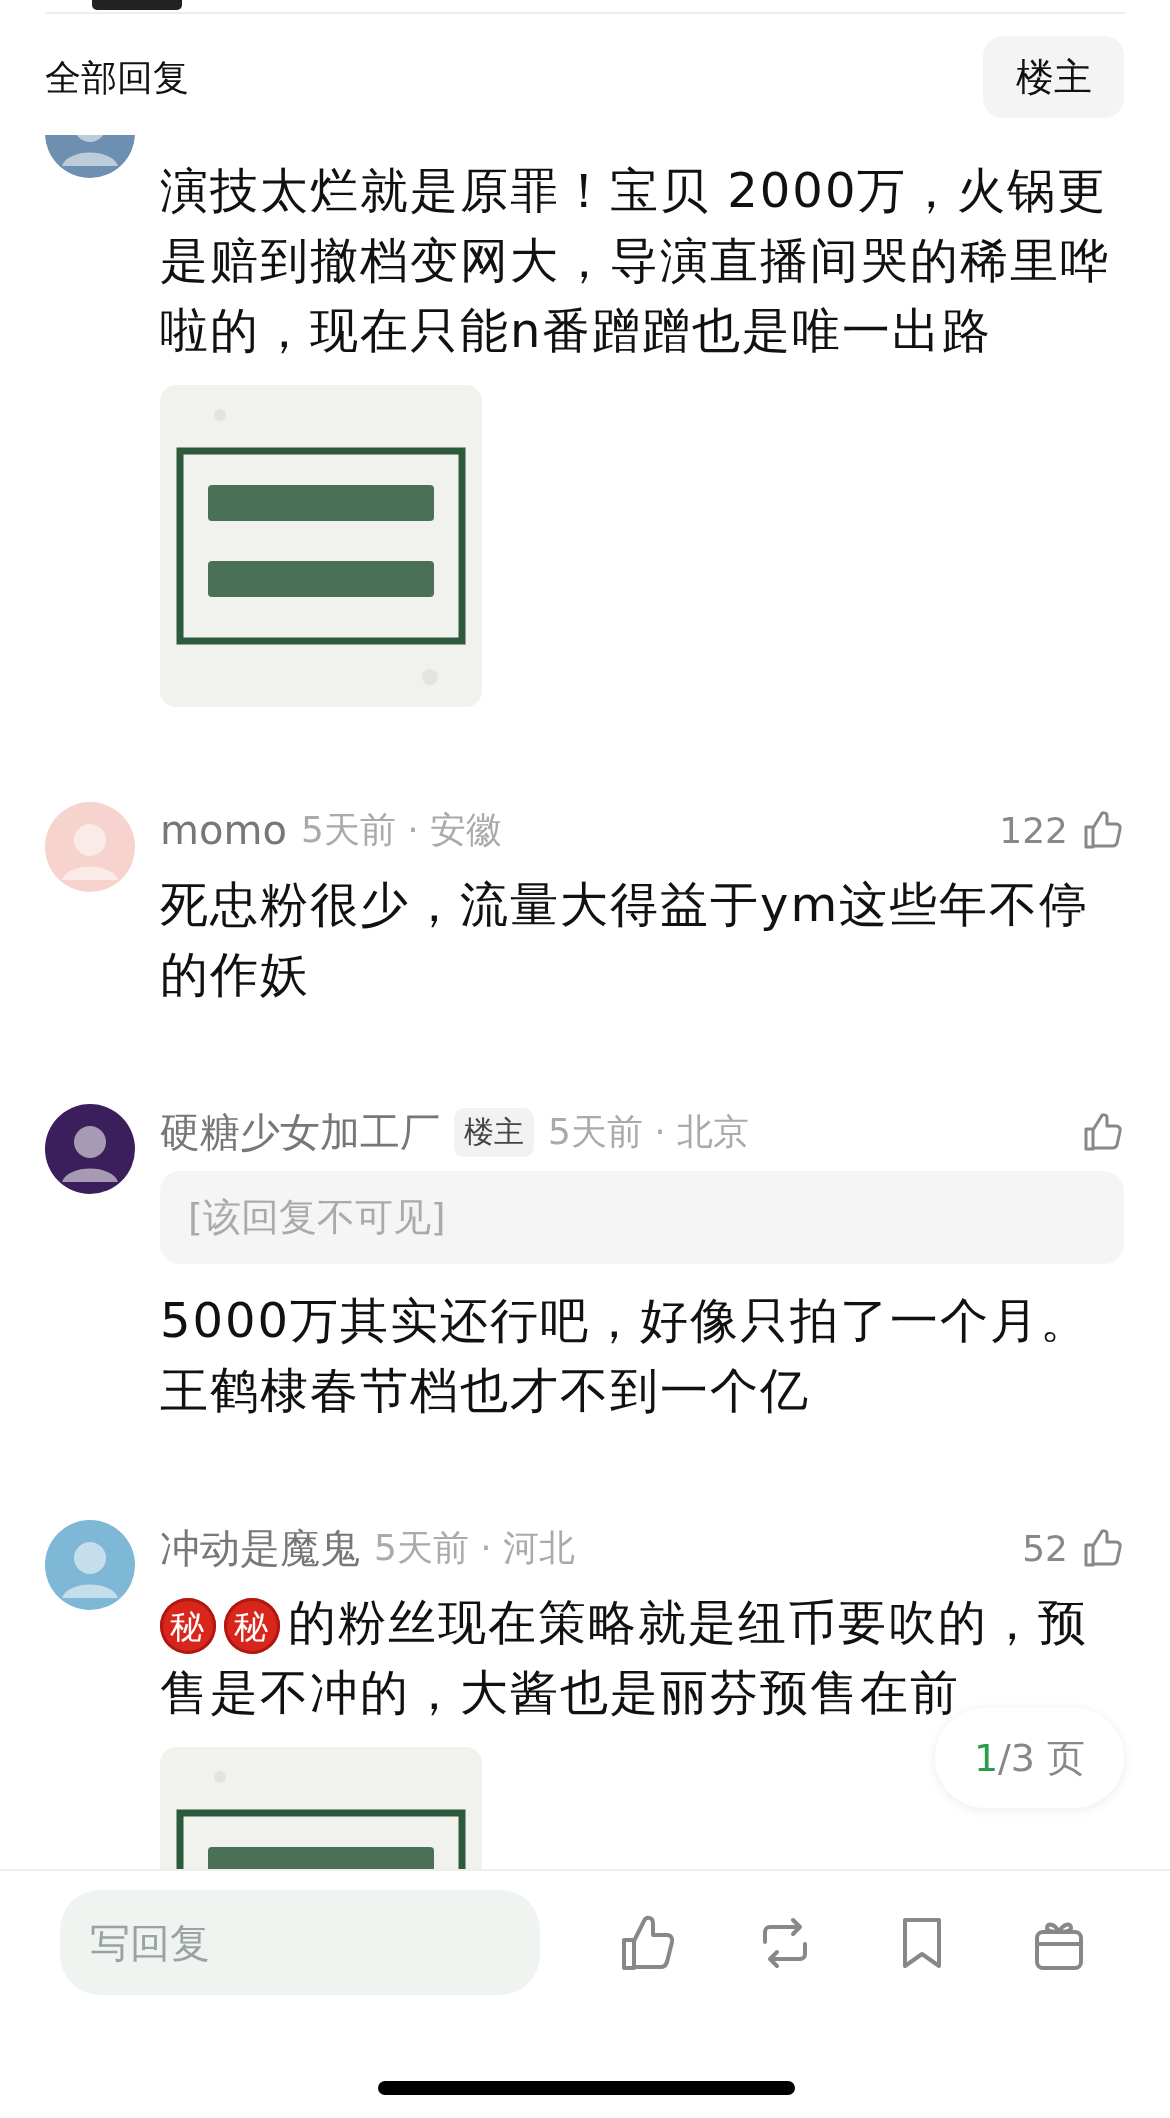  I want to click on reply-input: 写回复, so click(300, 1942).